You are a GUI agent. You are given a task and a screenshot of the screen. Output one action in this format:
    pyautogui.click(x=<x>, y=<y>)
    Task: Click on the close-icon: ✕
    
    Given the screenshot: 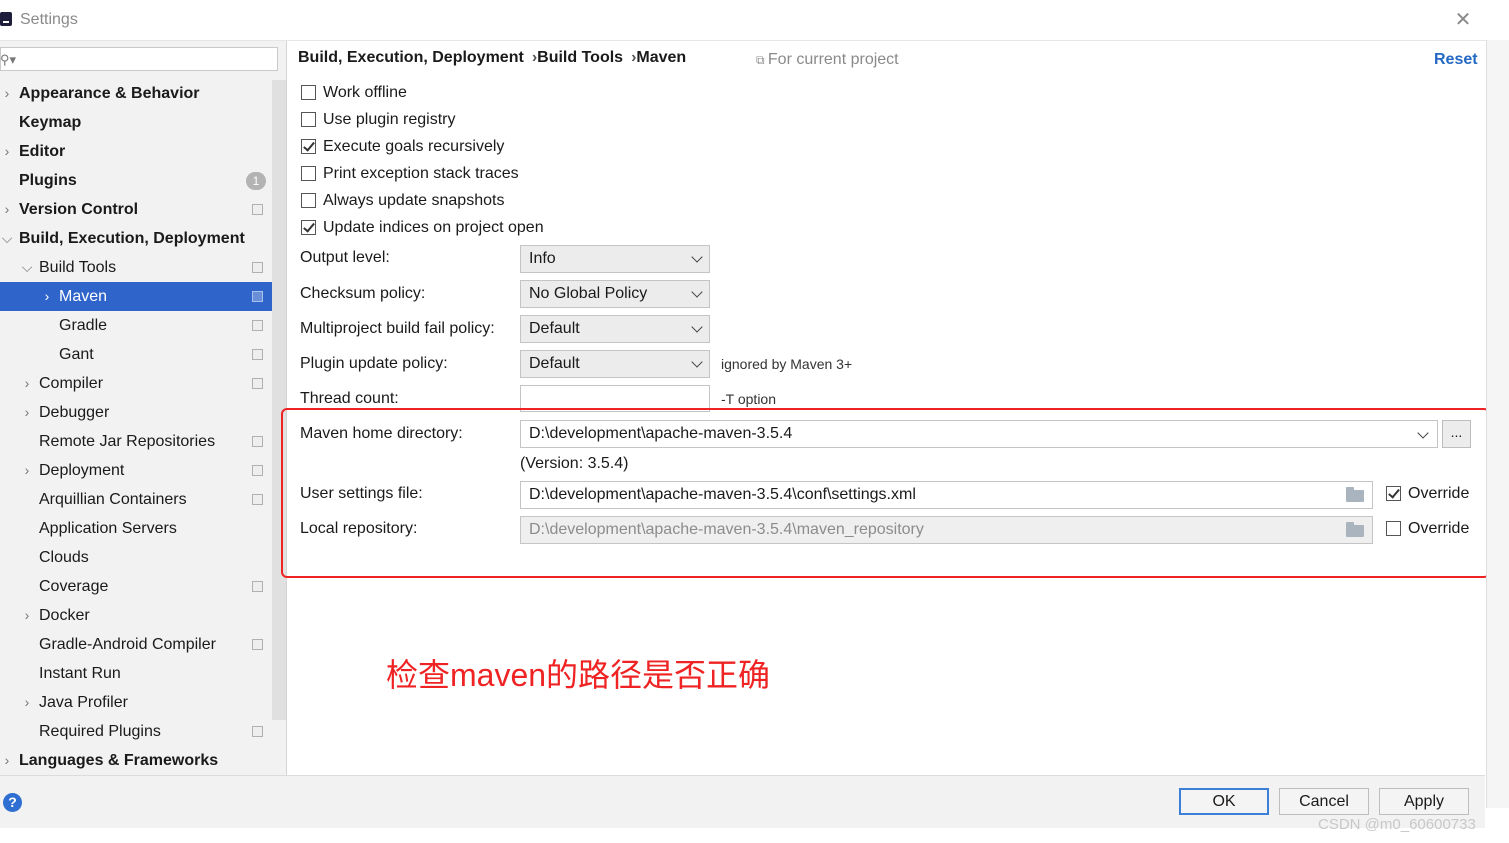 What is the action you would take?
    pyautogui.click(x=1463, y=20)
    